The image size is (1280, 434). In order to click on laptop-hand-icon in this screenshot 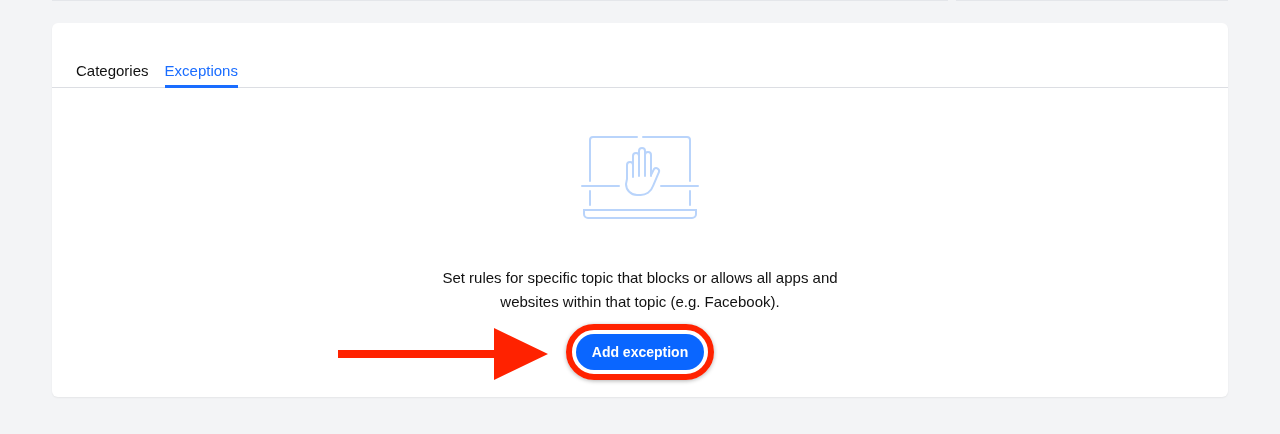, I will do `click(640, 178)`.